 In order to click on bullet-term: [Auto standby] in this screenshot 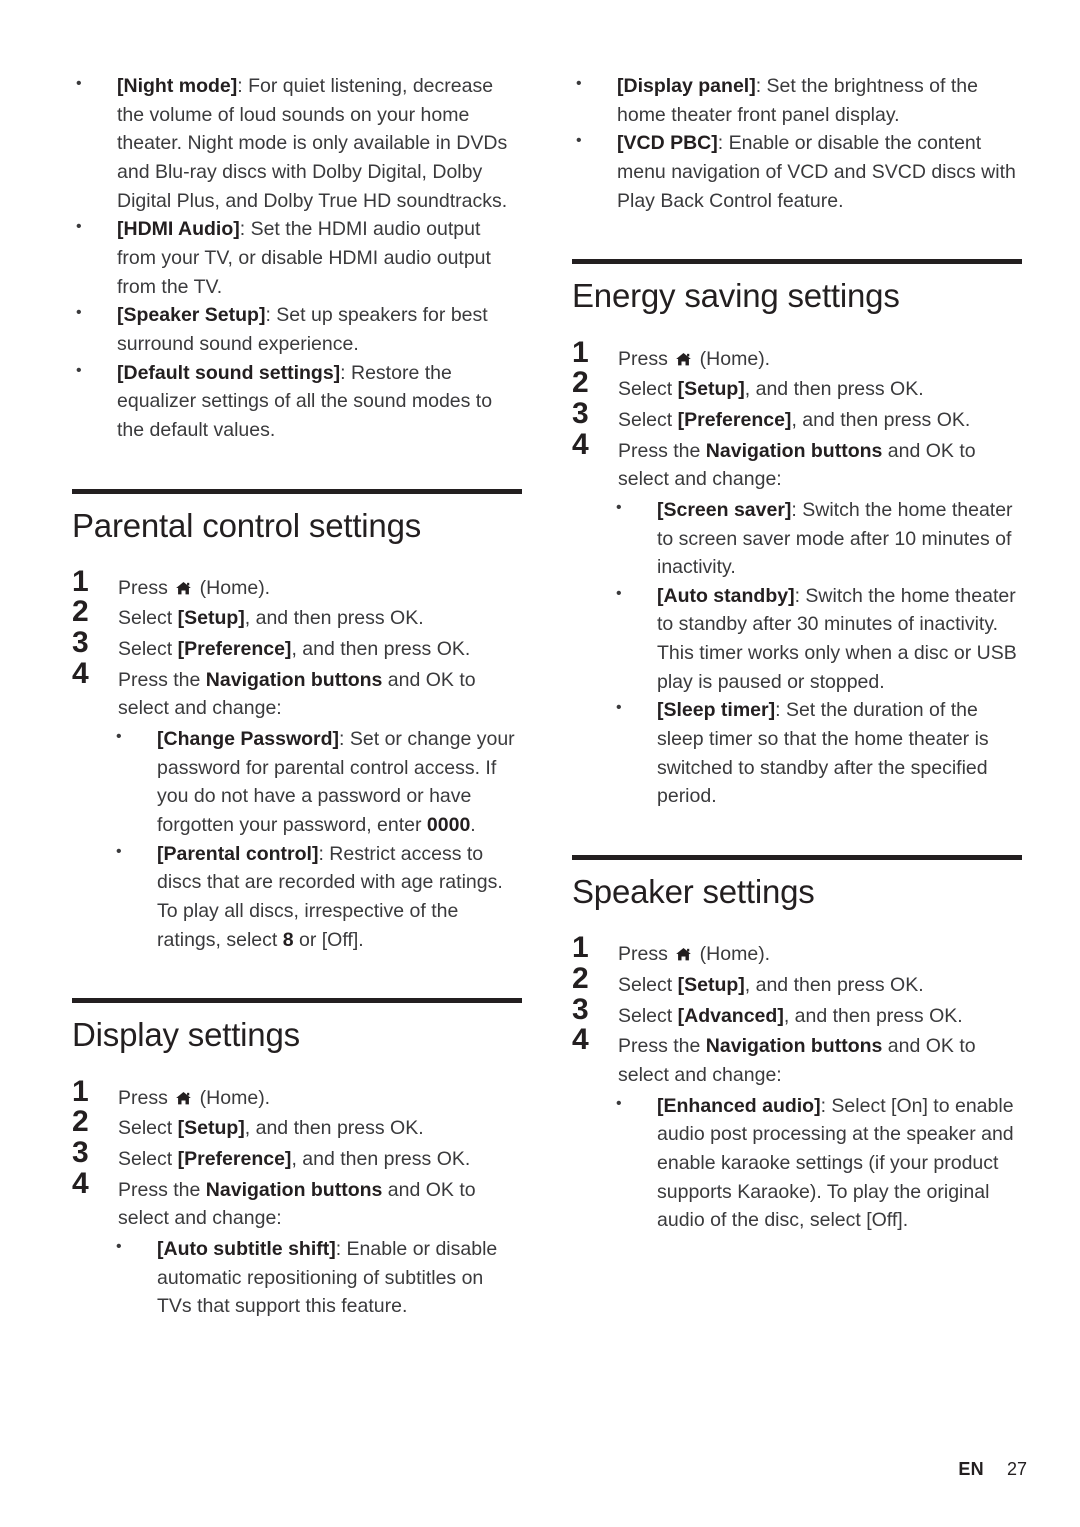, I will do `click(726, 595)`.